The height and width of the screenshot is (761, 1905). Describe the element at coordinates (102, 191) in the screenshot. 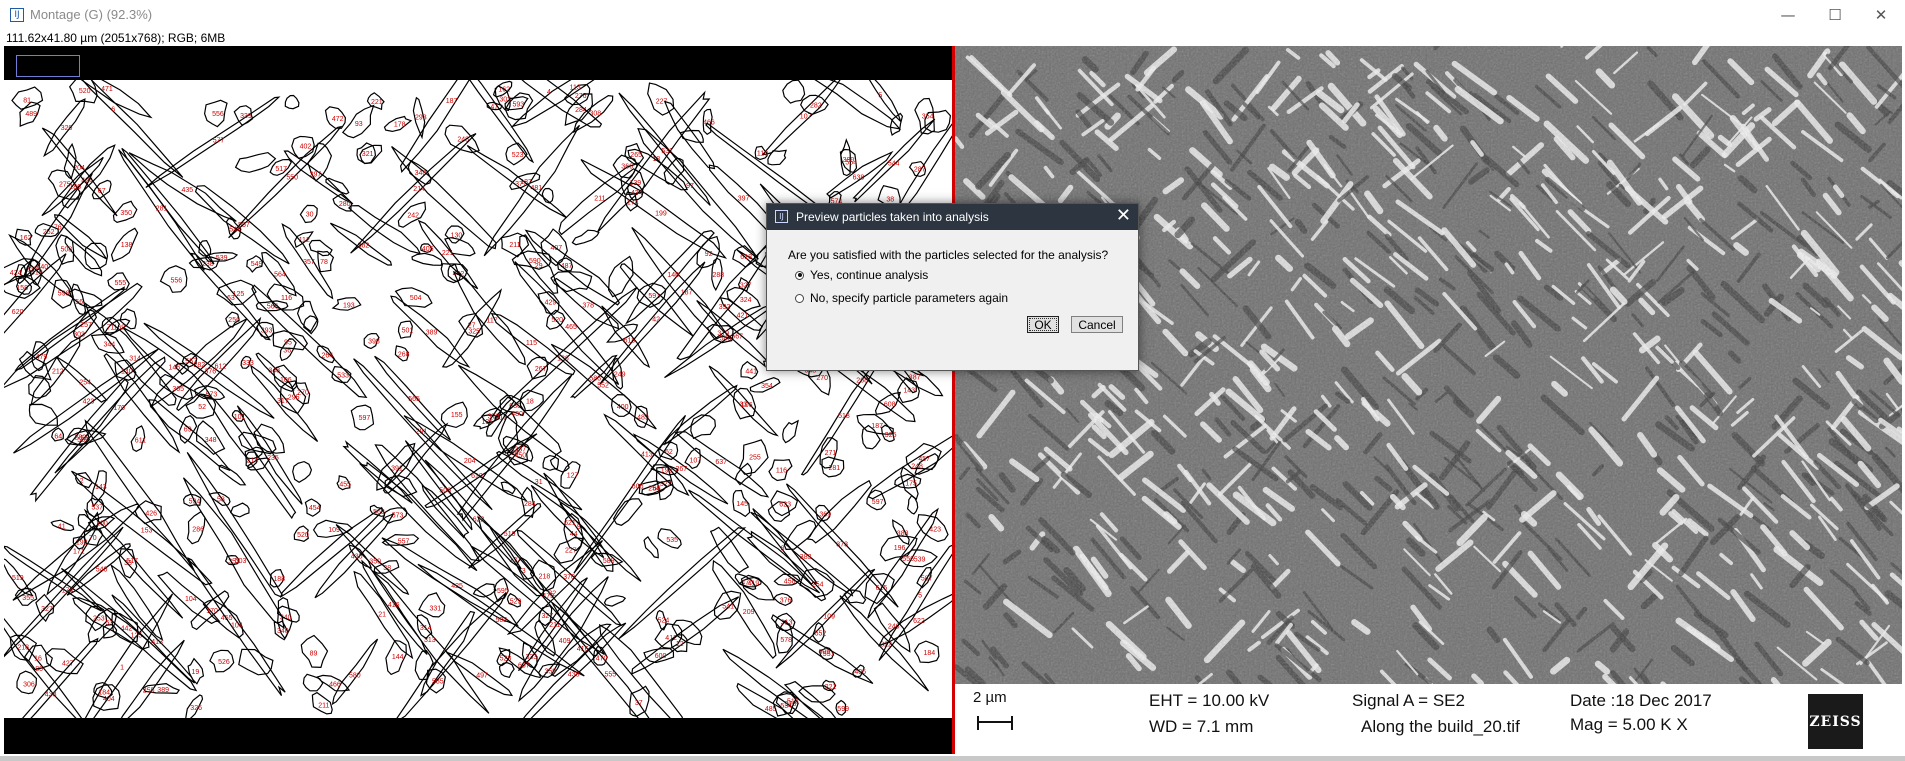

I see `particle-number-label: 67` at that location.